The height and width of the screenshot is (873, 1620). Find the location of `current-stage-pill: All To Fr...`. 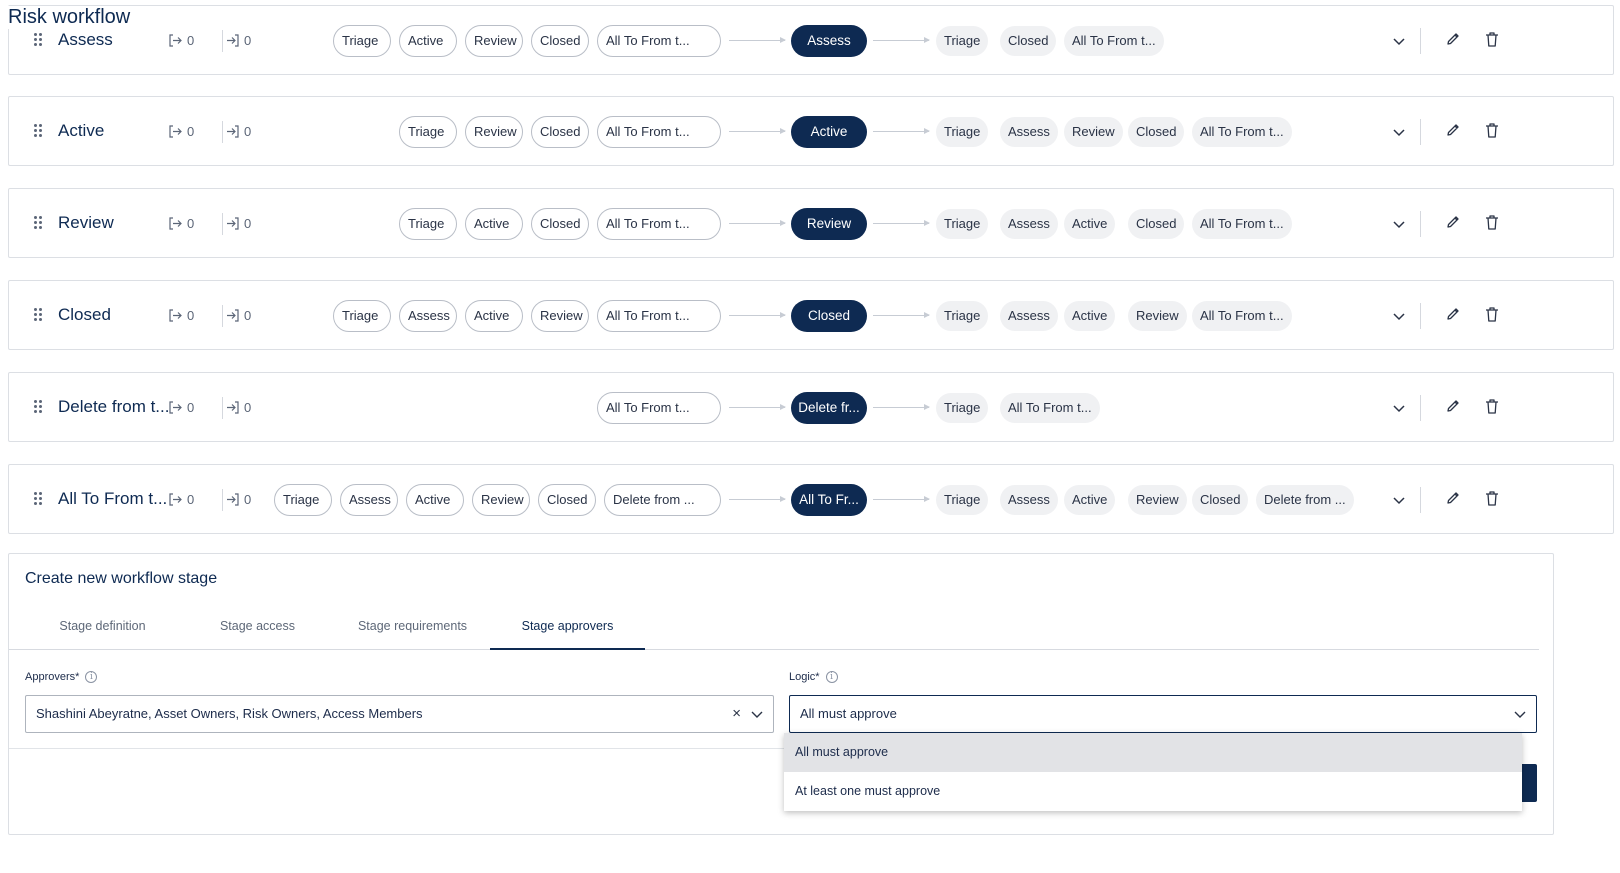

current-stage-pill: All To Fr... is located at coordinates (829, 500).